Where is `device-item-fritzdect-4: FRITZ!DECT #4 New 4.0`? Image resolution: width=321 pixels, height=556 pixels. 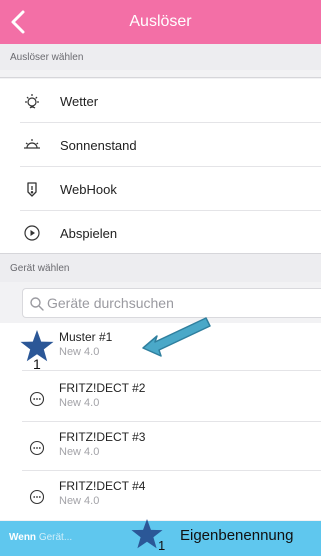 device-item-fritzdect-4: FRITZ!DECT #4 New 4.0 is located at coordinates (160, 496).